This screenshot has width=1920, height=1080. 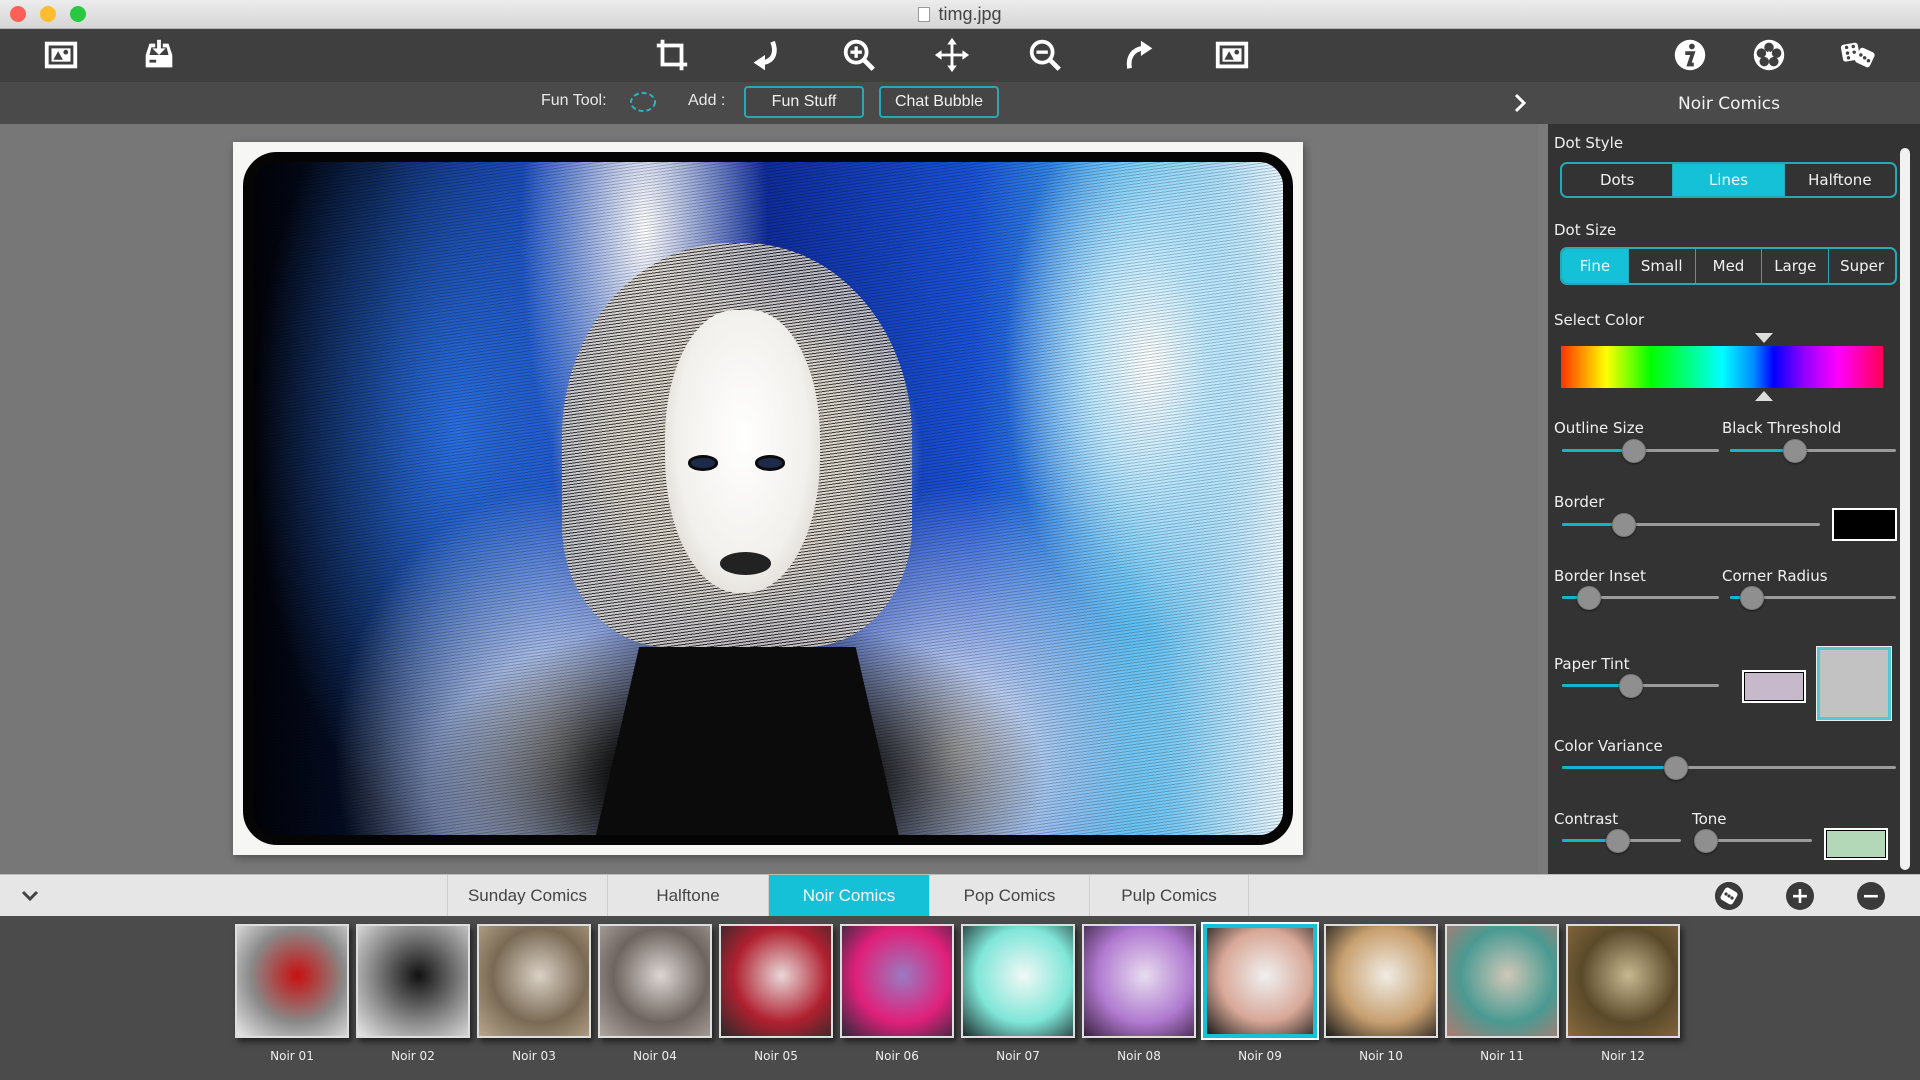 I want to click on tab-pulp-comics: Pulp Comics, so click(x=1169, y=896).